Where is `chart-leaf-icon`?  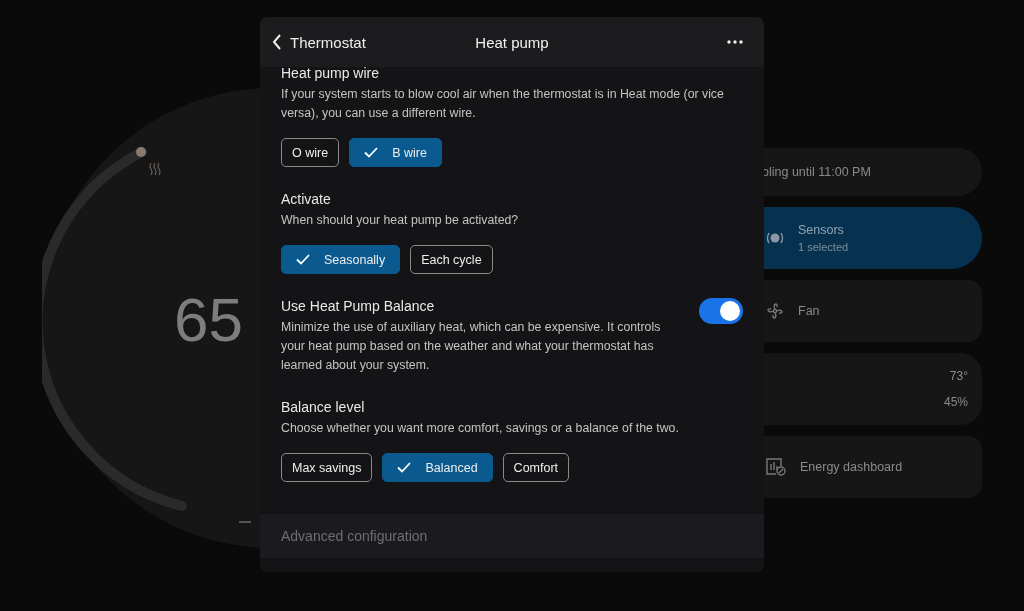 chart-leaf-icon is located at coordinates (776, 467).